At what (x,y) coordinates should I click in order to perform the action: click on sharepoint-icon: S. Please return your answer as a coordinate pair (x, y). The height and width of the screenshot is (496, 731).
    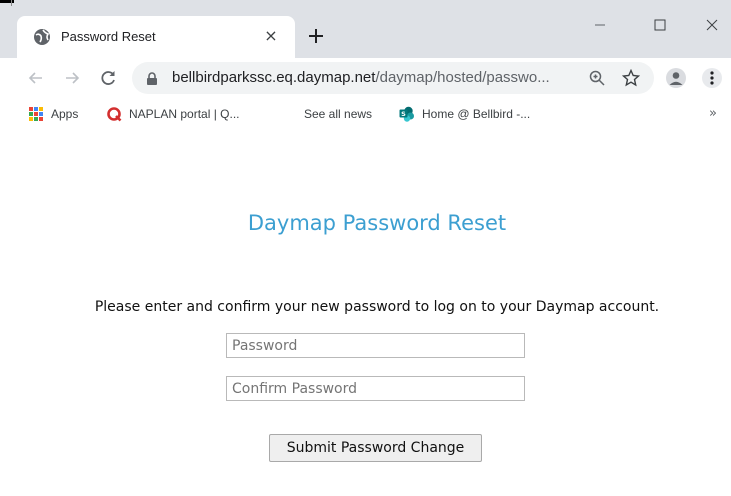
    Looking at the image, I should click on (406, 114).